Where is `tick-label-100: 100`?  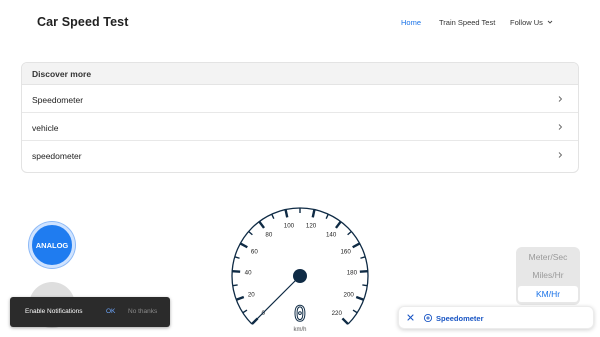
tick-label-100: 100 is located at coordinates (289, 225).